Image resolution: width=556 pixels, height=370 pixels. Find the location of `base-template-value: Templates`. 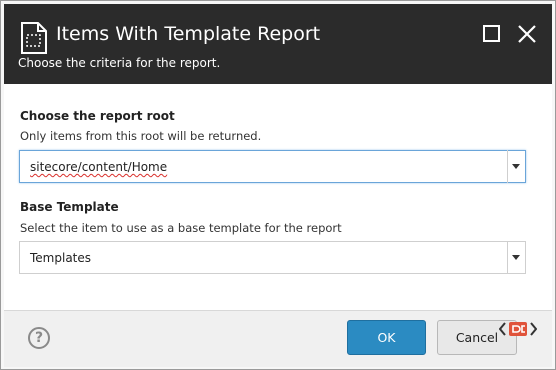

base-template-value: Templates is located at coordinates (60, 258).